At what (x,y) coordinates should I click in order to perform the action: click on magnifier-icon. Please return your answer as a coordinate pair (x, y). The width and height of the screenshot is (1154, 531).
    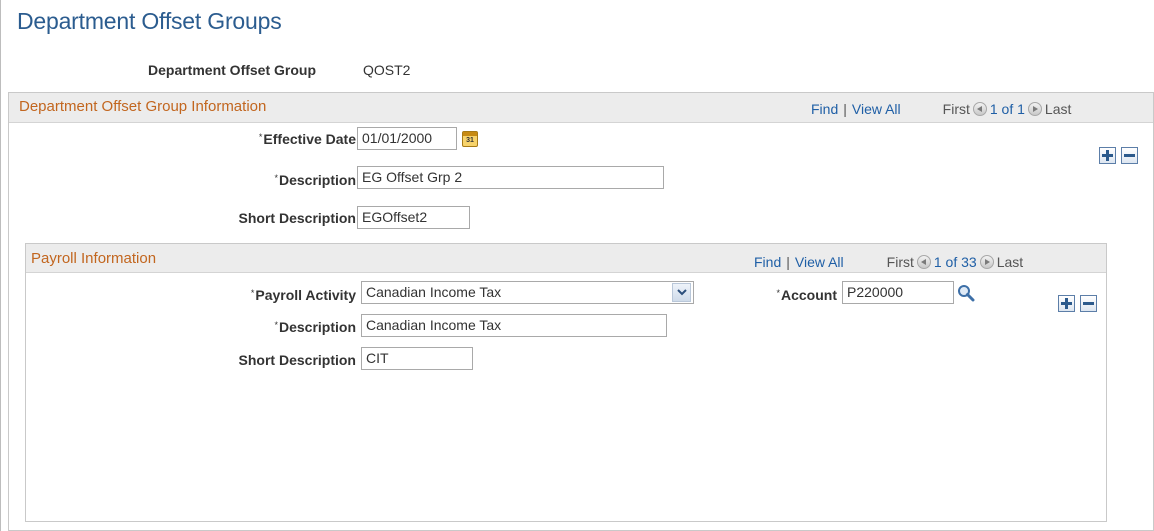
    Looking at the image, I should click on (966, 293).